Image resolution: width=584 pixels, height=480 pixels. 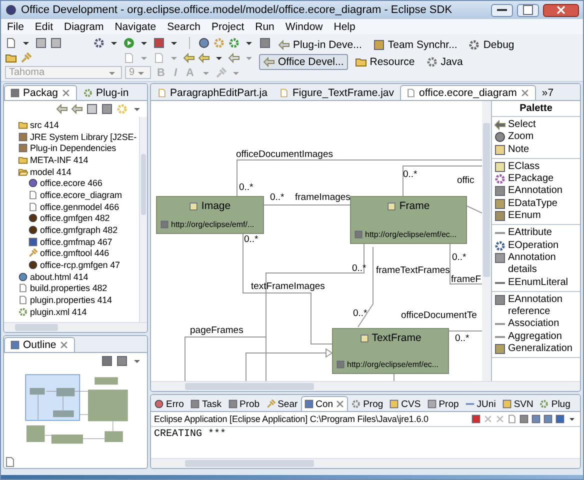 I want to click on view-tab: Task, so click(x=205, y=403).